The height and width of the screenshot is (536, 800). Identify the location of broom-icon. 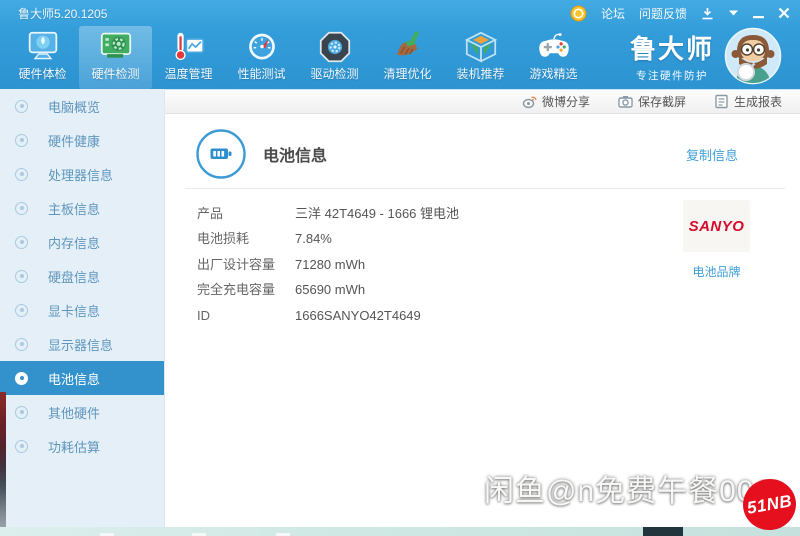
(407, 43).